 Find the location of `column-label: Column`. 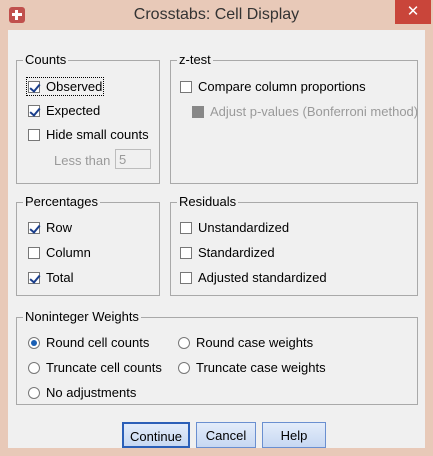

column-label: Column is located at coordinates (68, 252).